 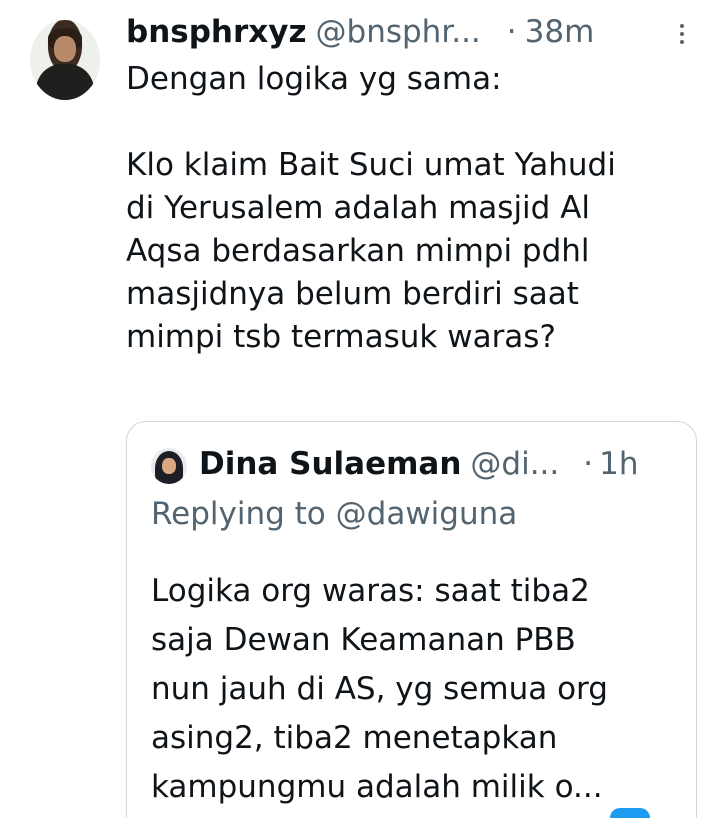 I want to click on quoted-text-line: saja Dewan Keamanan PBB, so click(x=363, y=640).